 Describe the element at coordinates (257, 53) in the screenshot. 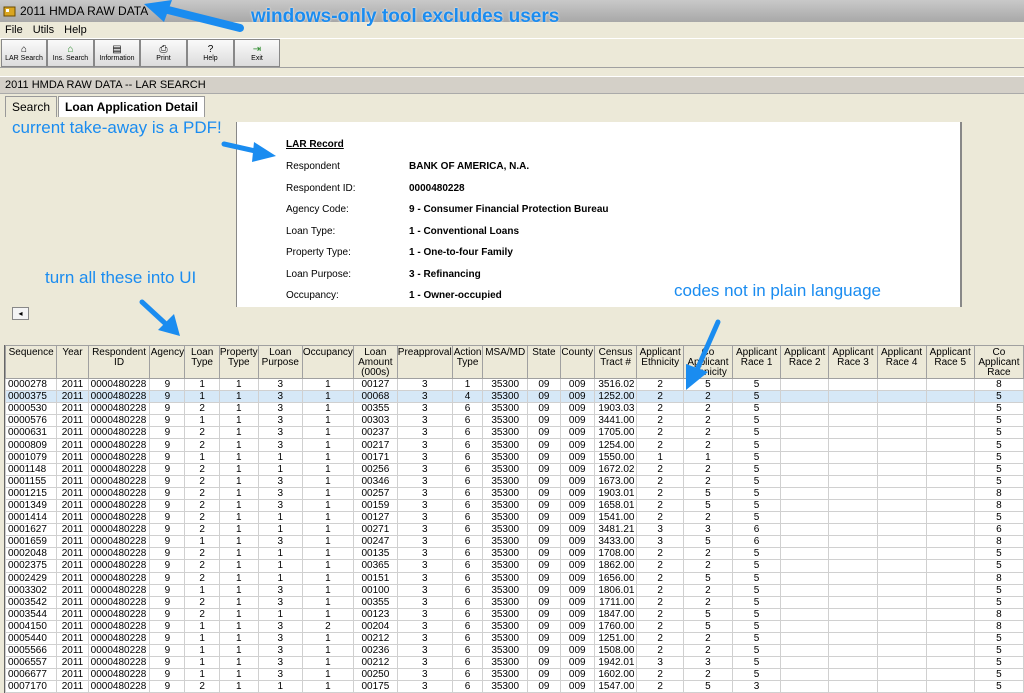

I see `exit-button: ⇥ Exit` at that location.